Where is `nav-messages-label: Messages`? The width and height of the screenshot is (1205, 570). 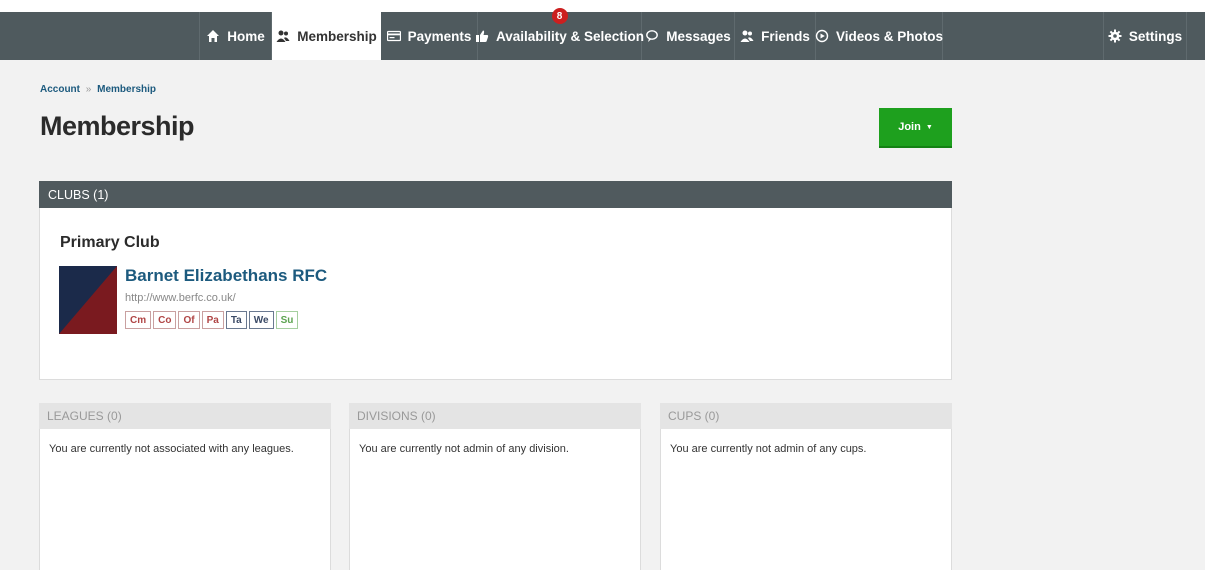 nav-messages-label: Messages is located at coordinates (698, 36).